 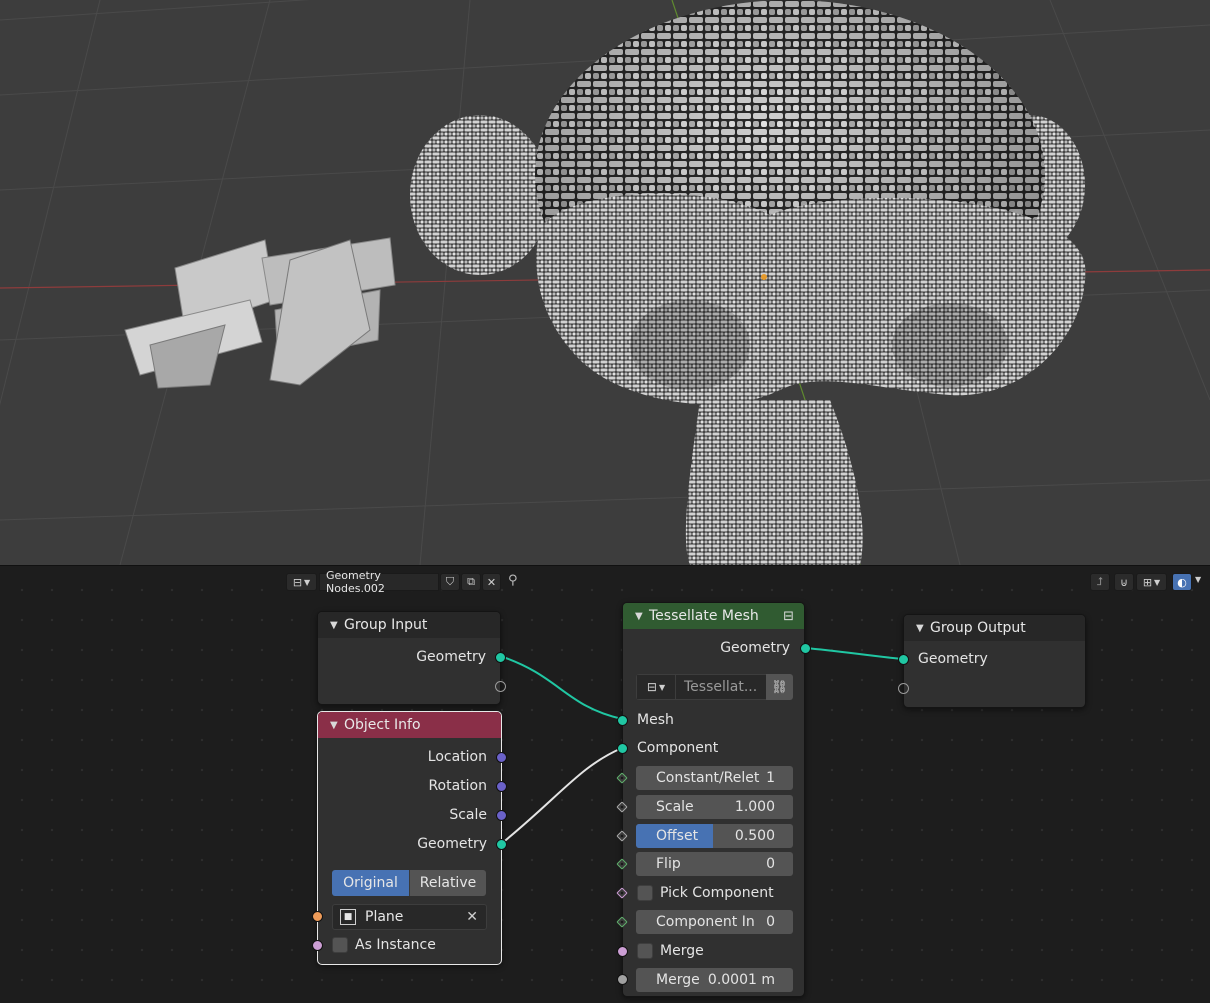 What do you see at coordinates (317, 945) in the screenshot?
I see `as-instance-socket` at bounding box center [317, 945].